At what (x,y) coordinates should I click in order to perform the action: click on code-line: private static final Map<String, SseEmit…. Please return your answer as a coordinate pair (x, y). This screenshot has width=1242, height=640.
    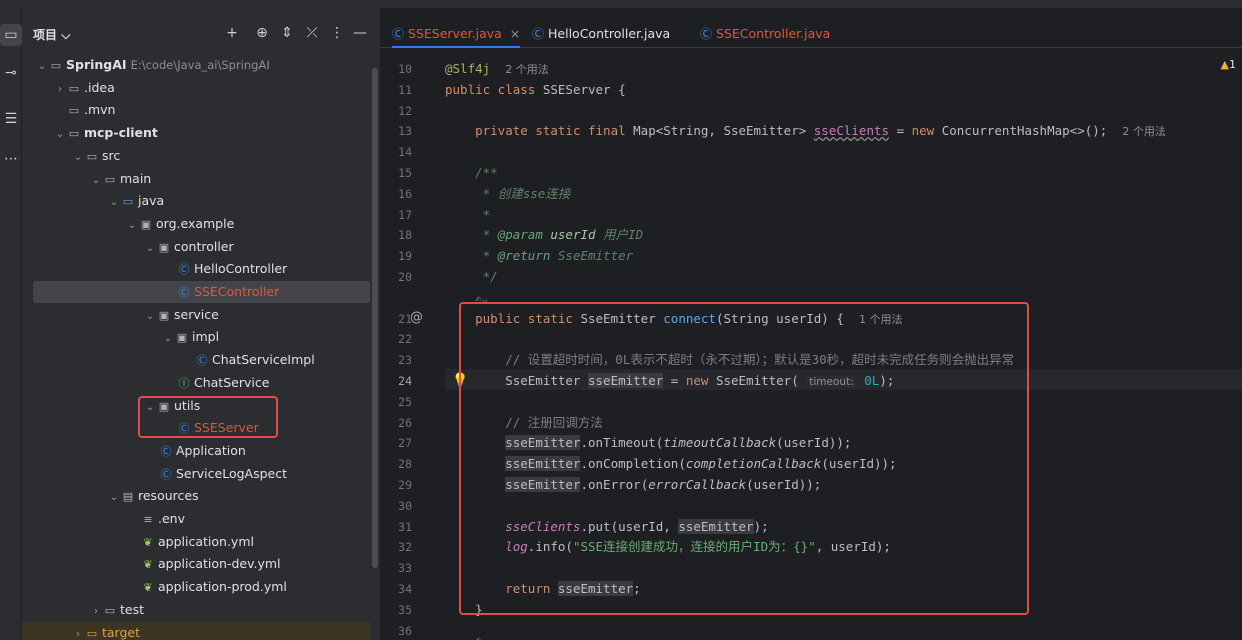
    Looking at the image, I should click on (820, 131).